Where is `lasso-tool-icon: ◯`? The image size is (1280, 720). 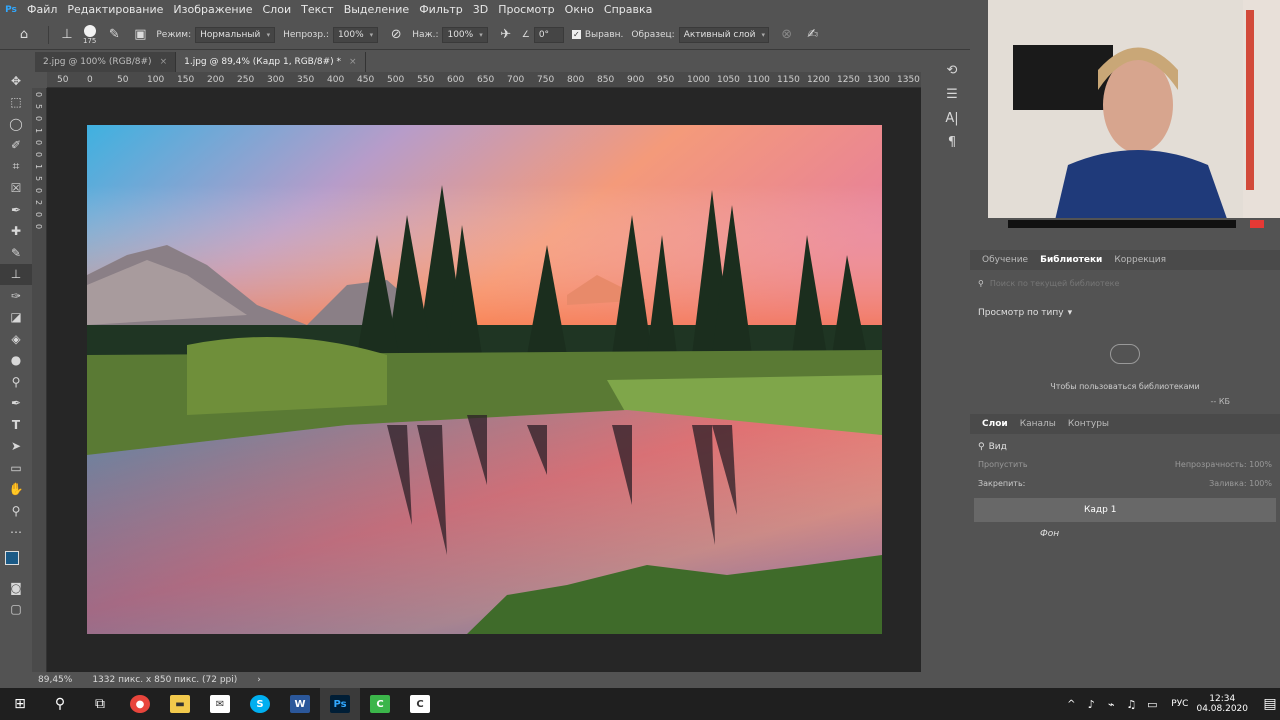
lasso-tool-icon: ◯ is located at coordinates (16, 124).